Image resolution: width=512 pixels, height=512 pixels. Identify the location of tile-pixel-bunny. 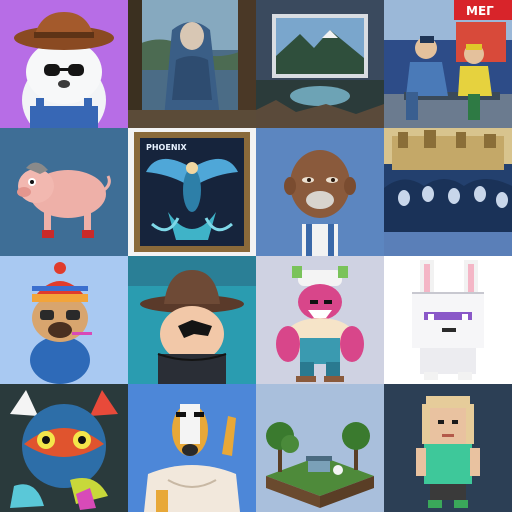
(448, 320).